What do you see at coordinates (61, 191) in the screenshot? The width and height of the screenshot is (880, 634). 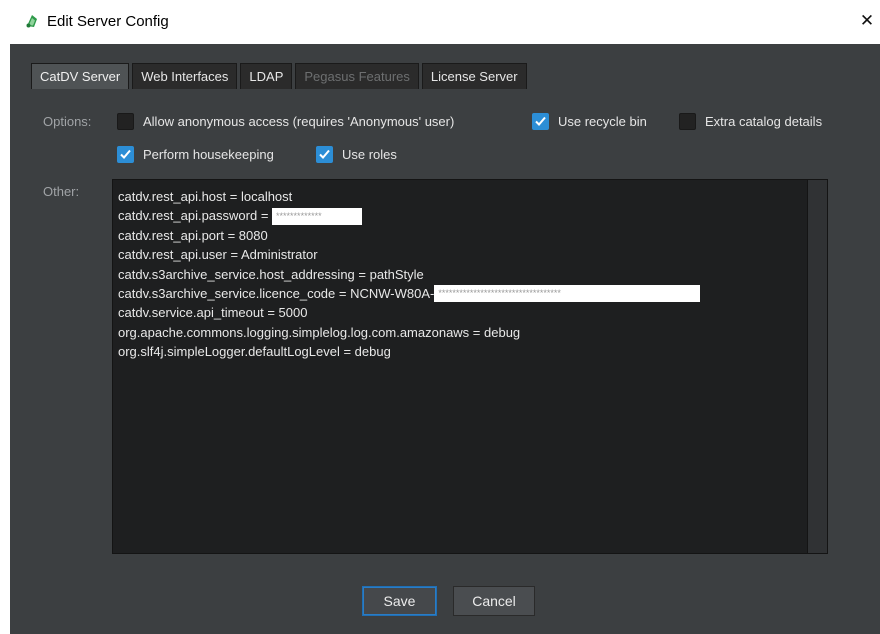 I see `other-label: Other:` at bounding box center [61, 191].